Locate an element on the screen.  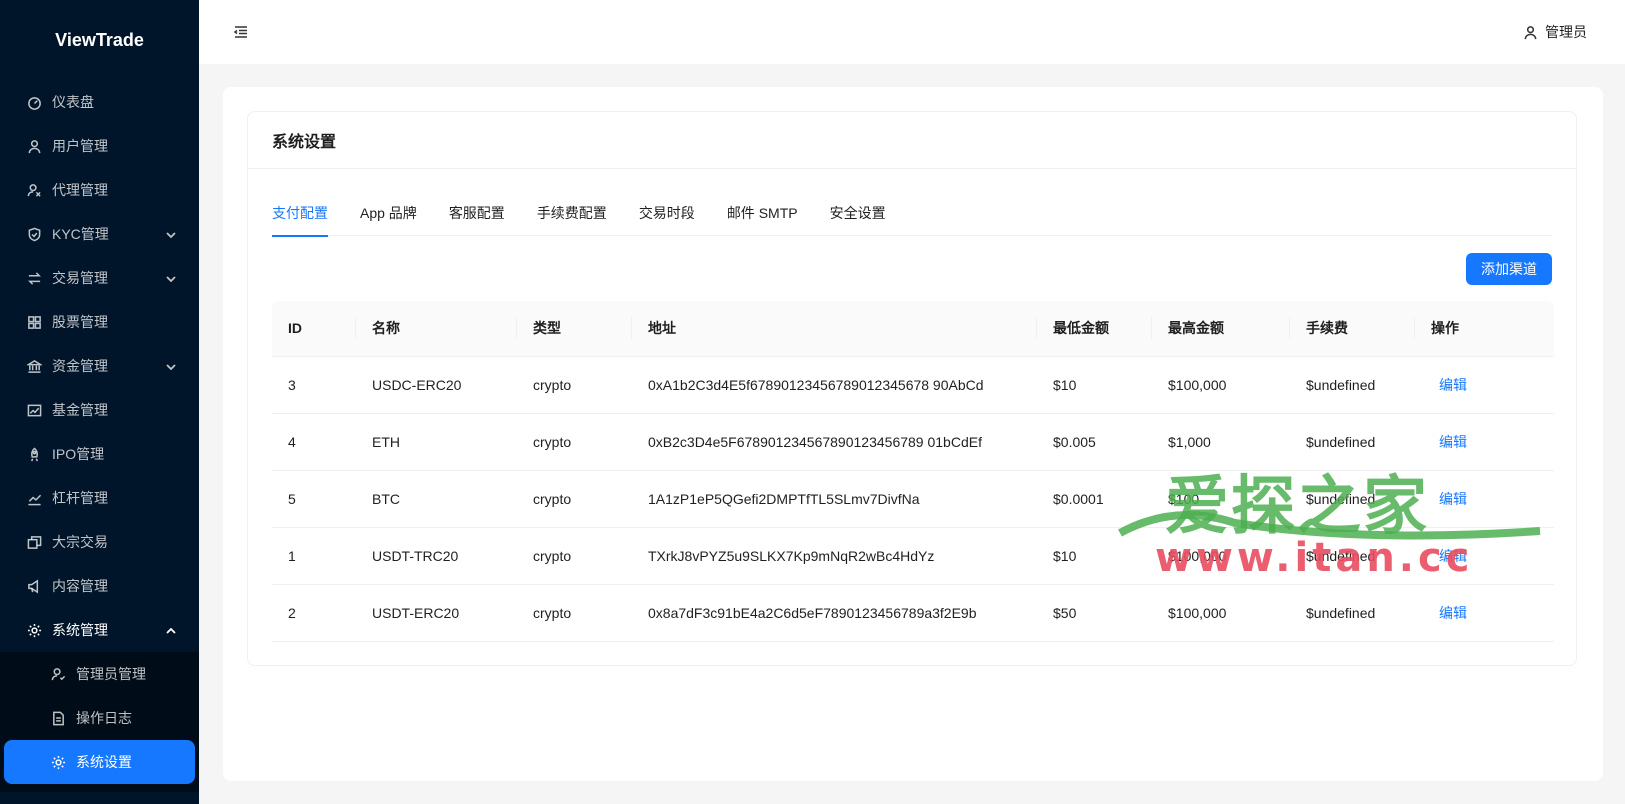
cell-min: $0.005 is located at coordinates (1094, 442).